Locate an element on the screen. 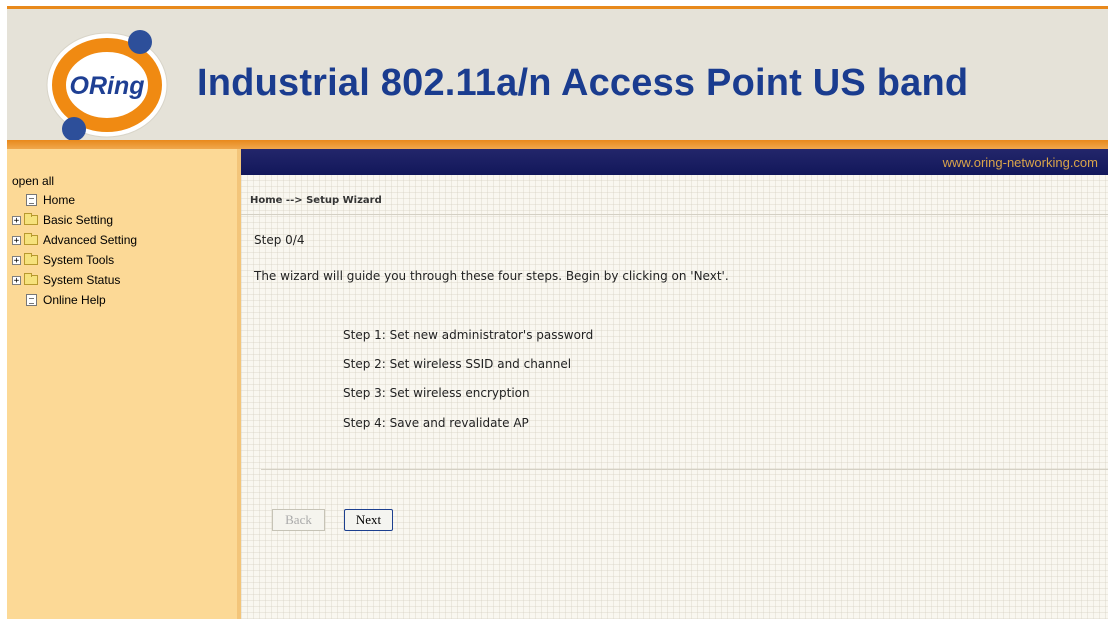 The height and width of the screenshot is (619, 1108). sidebar-item-system-status: + System Status is located at coordinates (74, 280).